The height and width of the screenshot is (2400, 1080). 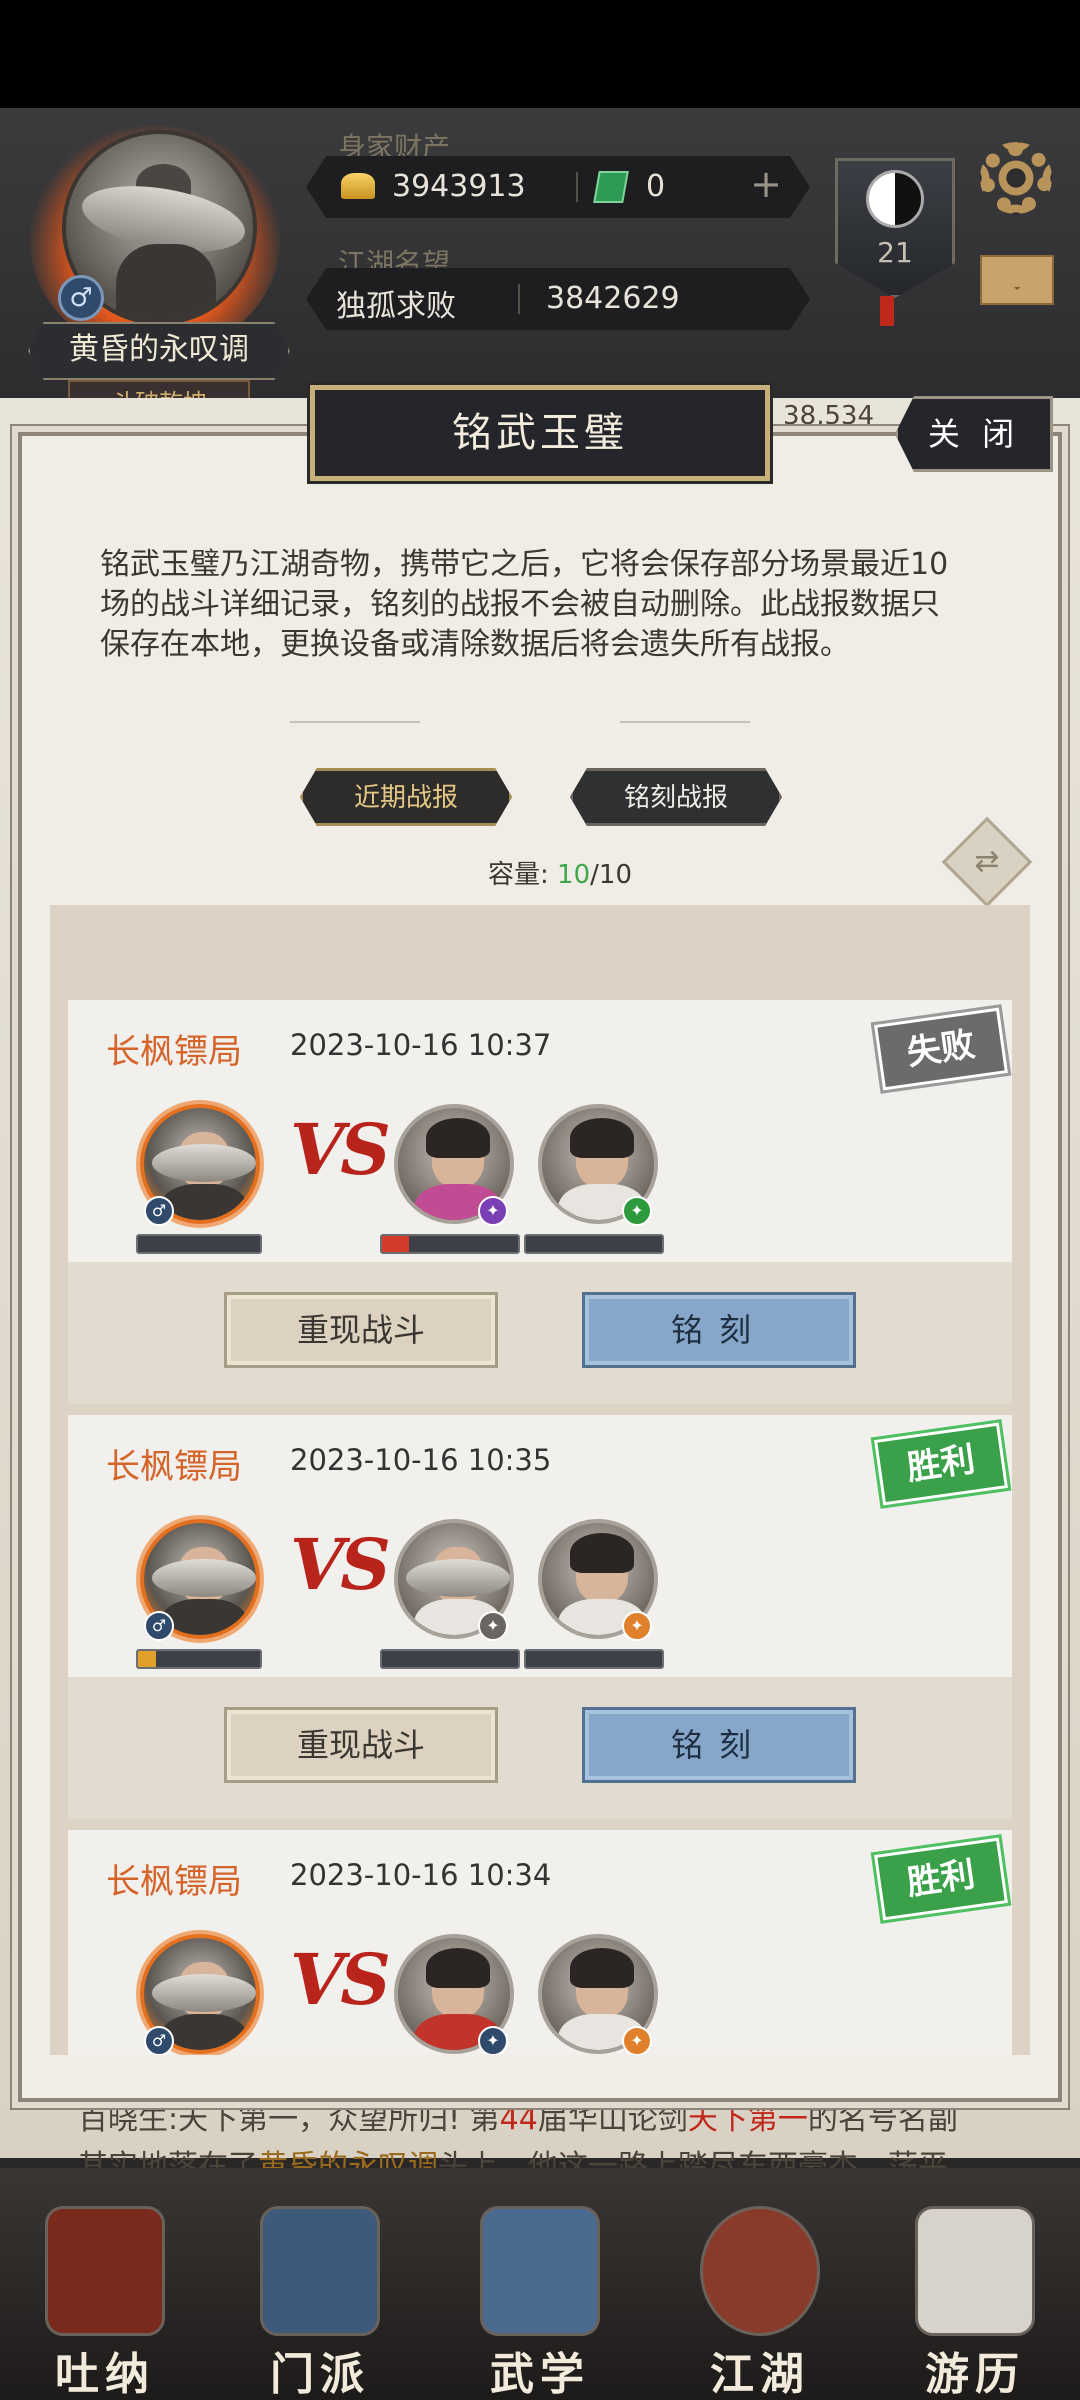 What do you see at coordinates (766, 185) in the screenshot?
I see `add-currency-button: +` at bounding box center [766, 185].